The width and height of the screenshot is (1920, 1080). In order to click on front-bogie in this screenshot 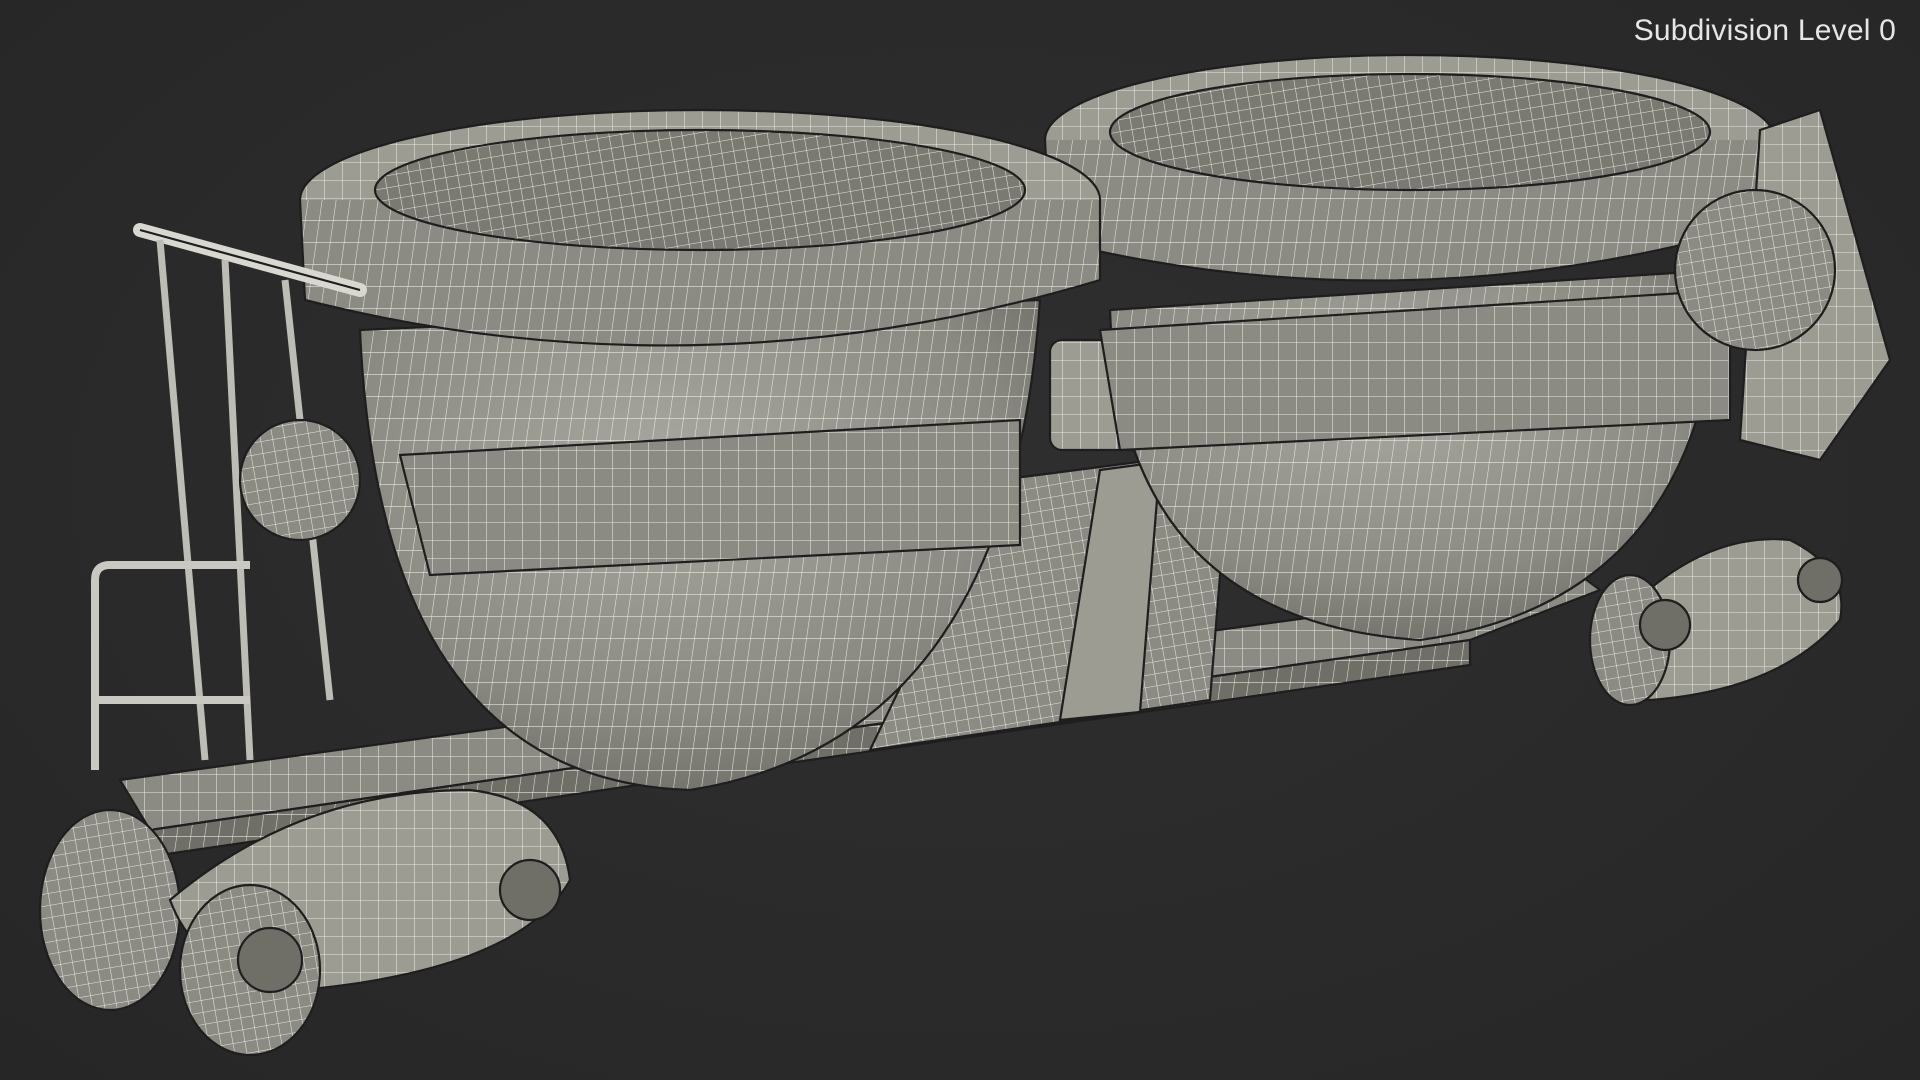, I will do `click(305, 922)`.